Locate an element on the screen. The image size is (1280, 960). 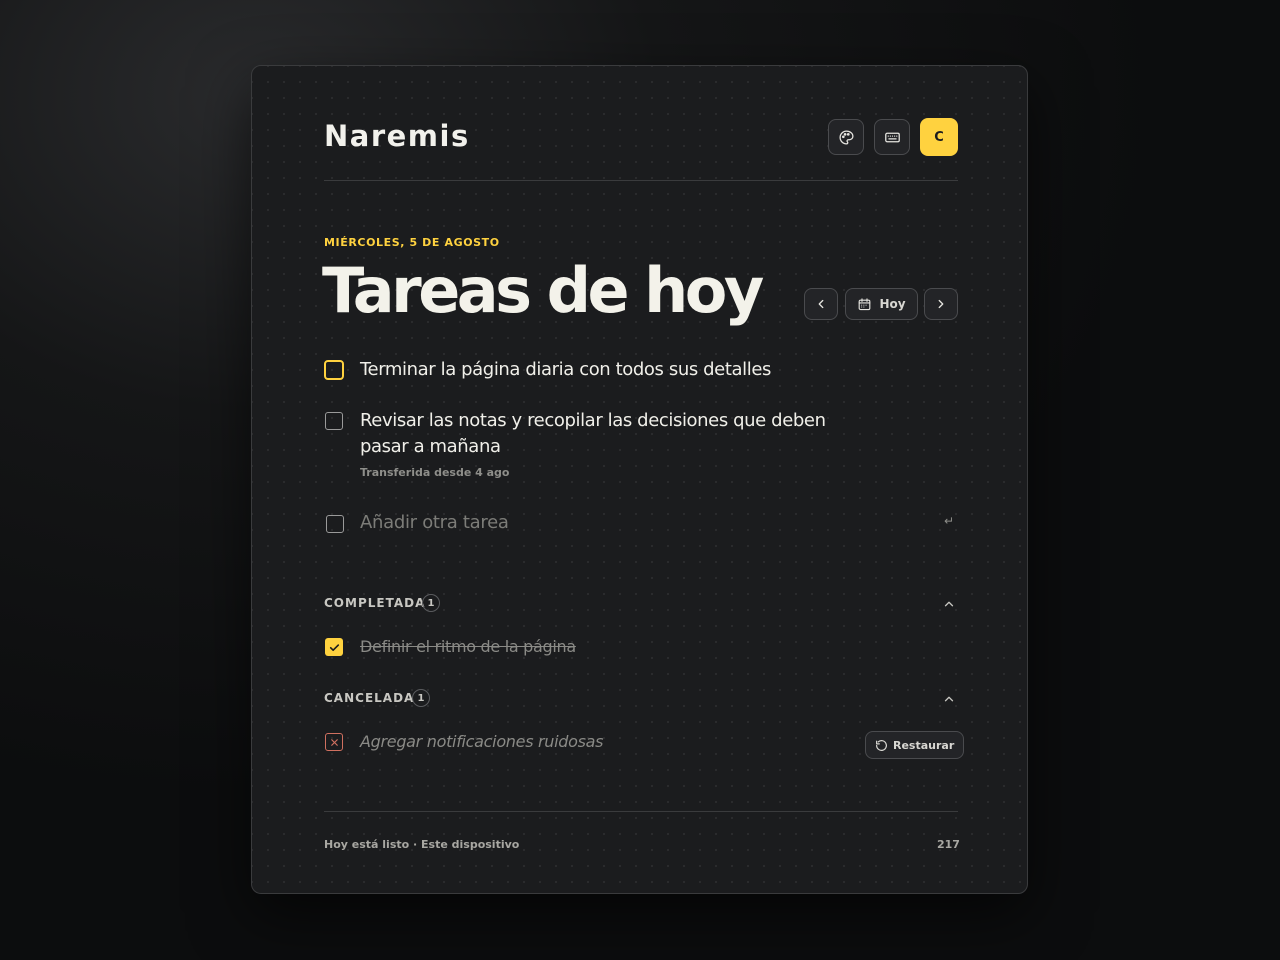
header-divider is located at coordinates (641, 180).